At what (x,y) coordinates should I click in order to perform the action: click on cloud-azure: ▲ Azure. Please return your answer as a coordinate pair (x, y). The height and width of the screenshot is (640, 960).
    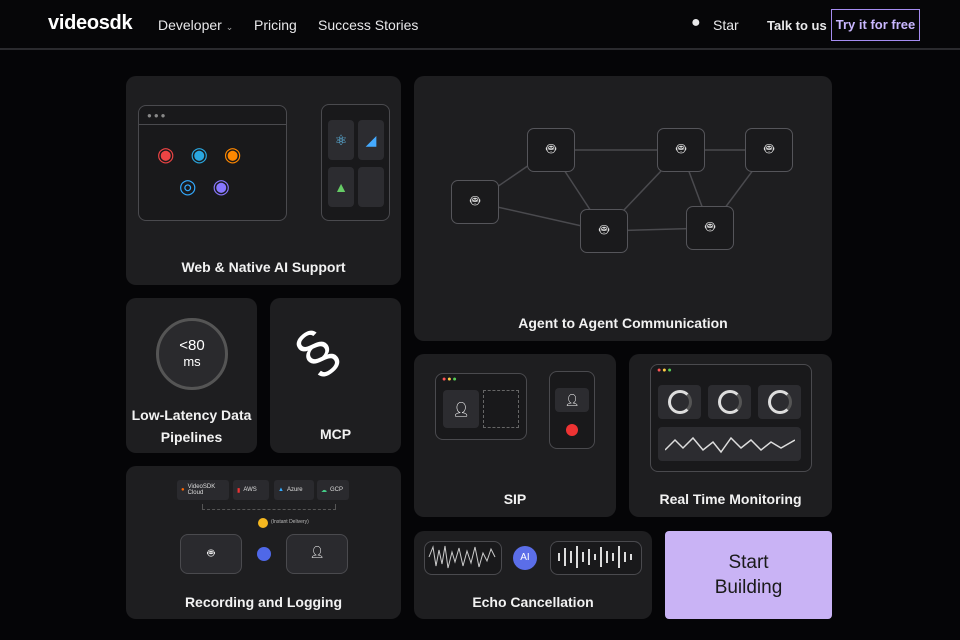
    Looking at the image, I should click on (294, 490).